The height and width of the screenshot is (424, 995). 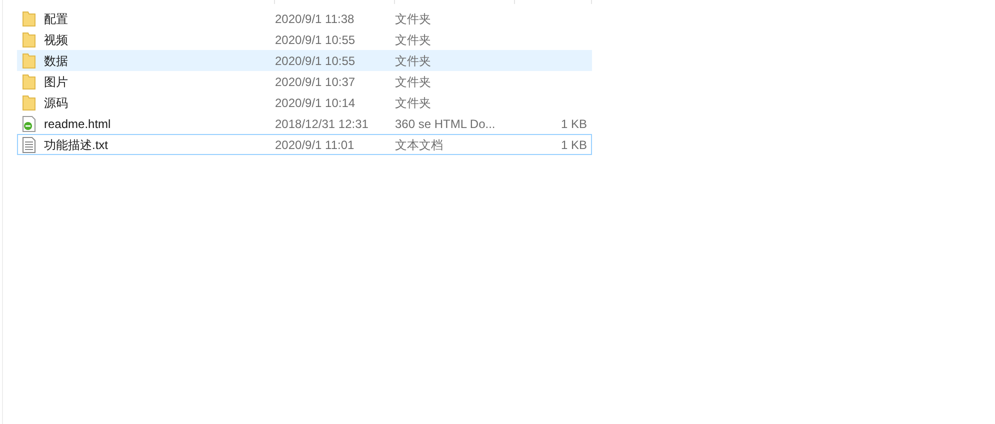 I want to click on html-file-icon, so click(x=29, y=124).